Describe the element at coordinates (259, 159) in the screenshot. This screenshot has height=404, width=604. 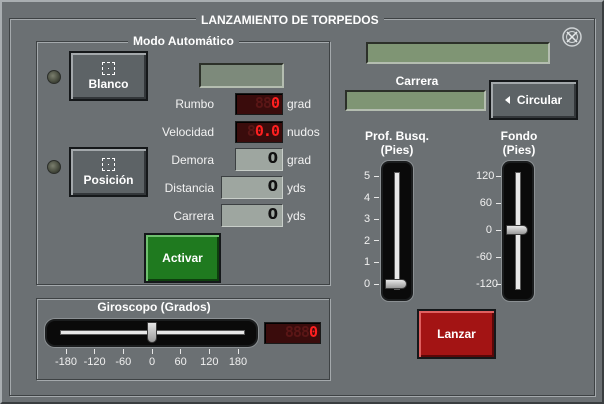
I see `bearing-field: 0` at that location.